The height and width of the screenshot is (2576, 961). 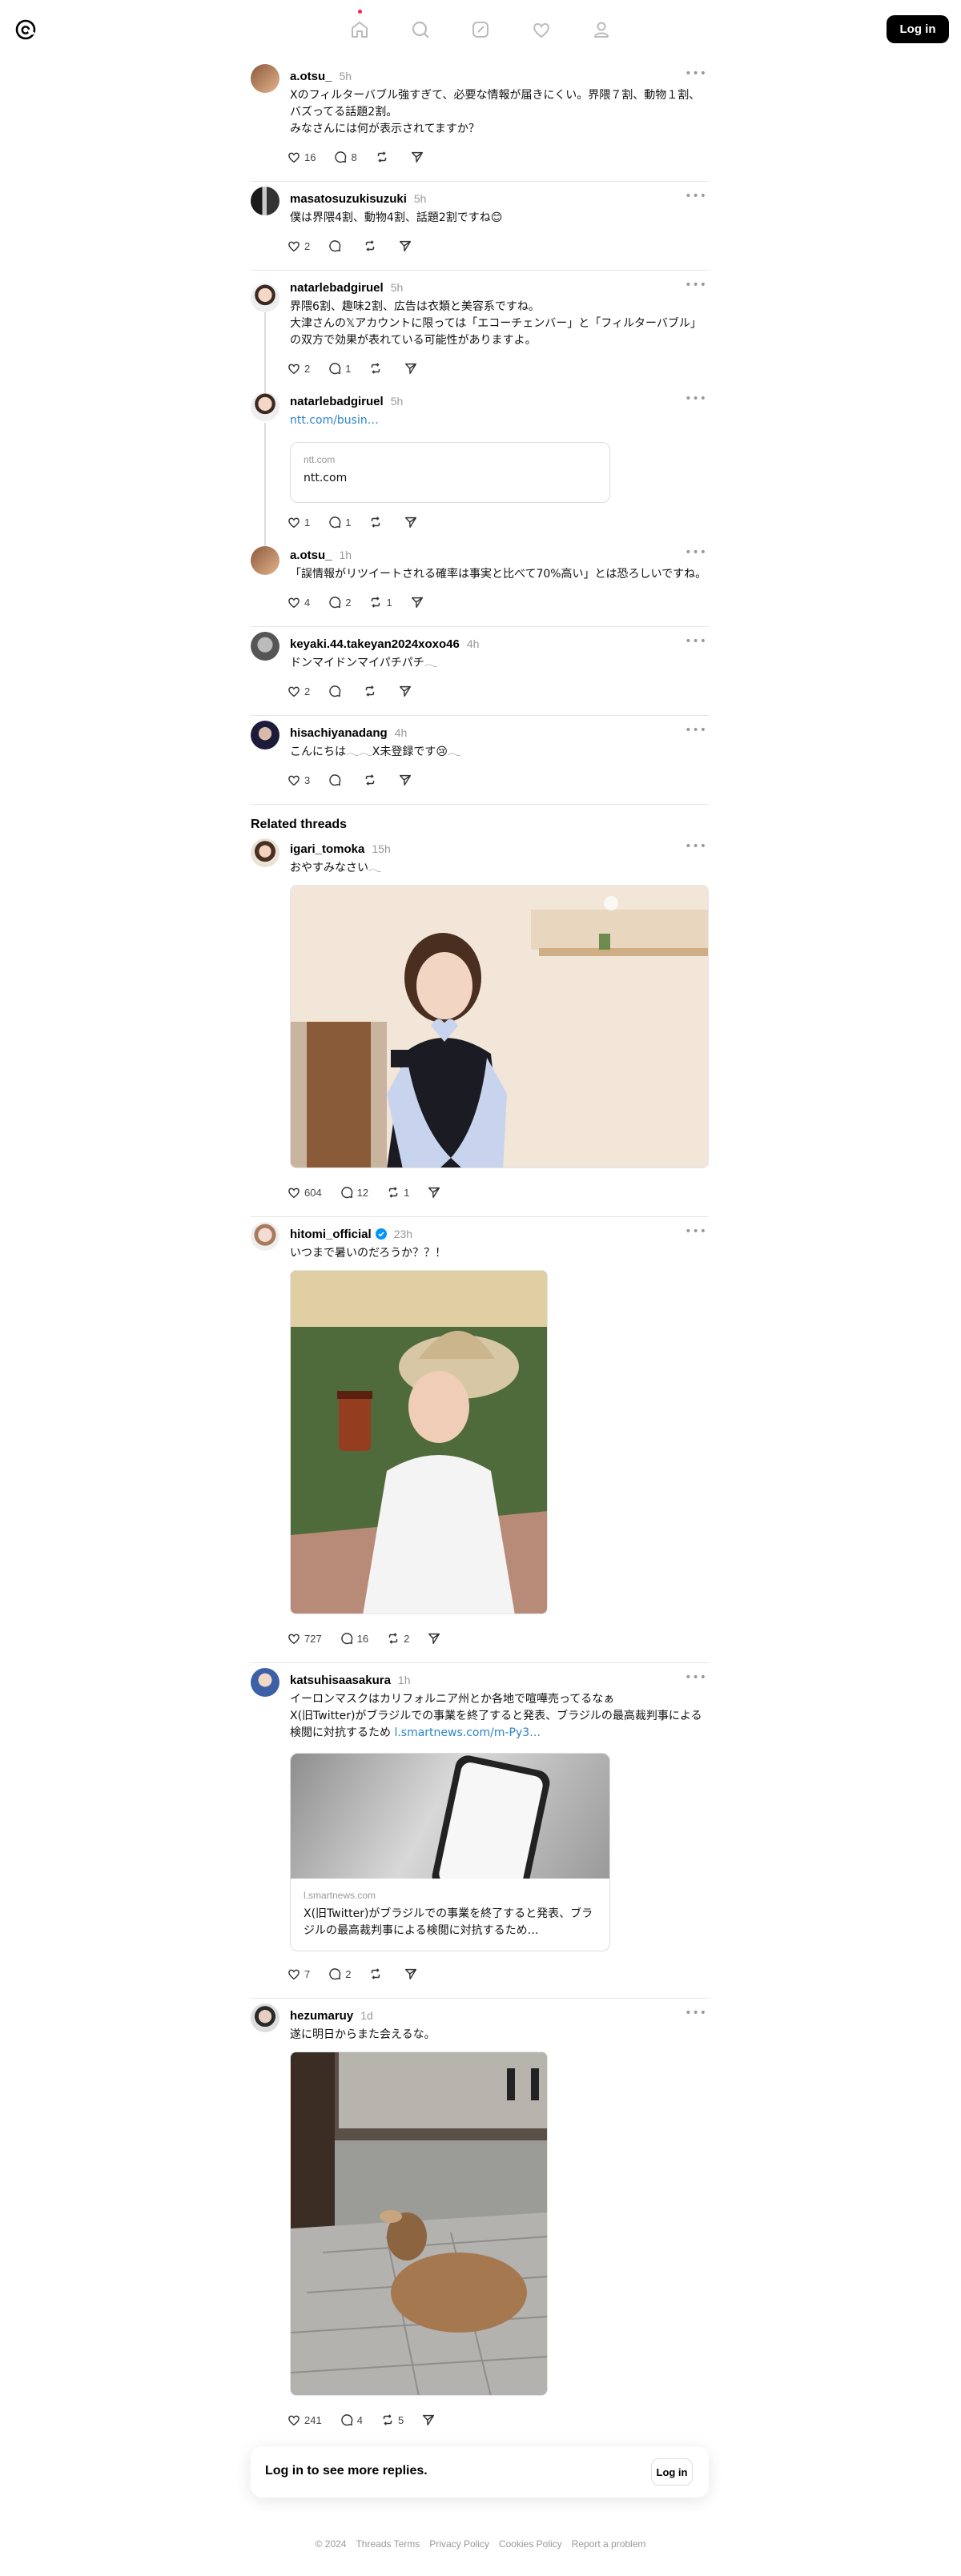 I want to click on timestamp: 23h, so click(x=403, y=1234).